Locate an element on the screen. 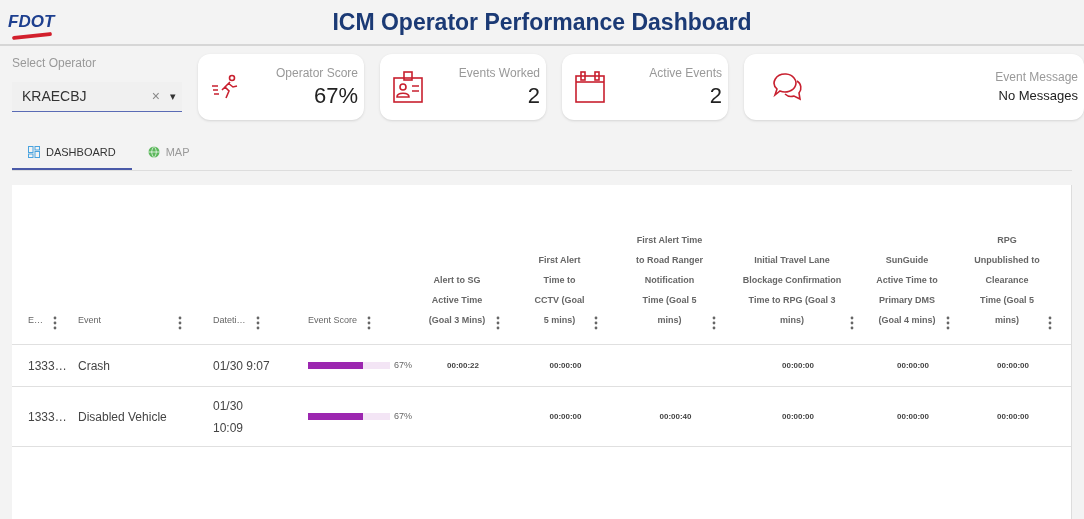  table-cell-text: 01/30 10:09 is located at coordinates (229, 417).